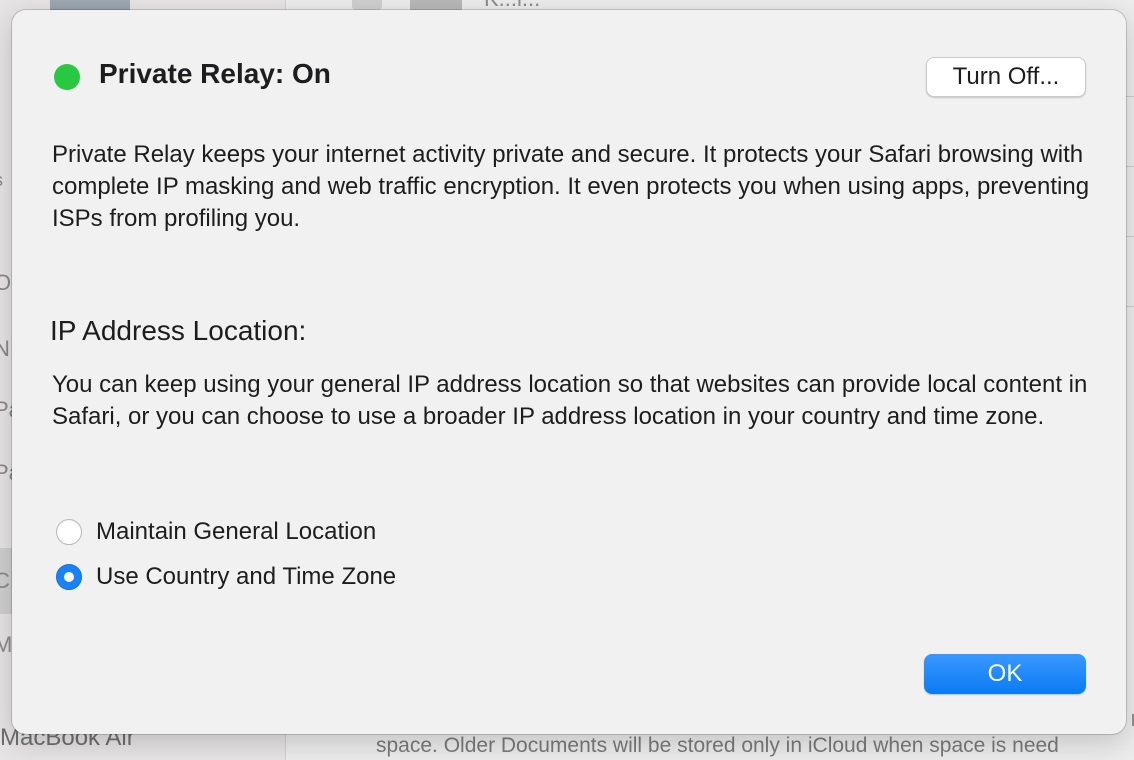 The width and height of the screenshot is (1134, 760). I want to click on option-use-country-and-time-zone: Use Country and Time Zone, so click(226, 577).